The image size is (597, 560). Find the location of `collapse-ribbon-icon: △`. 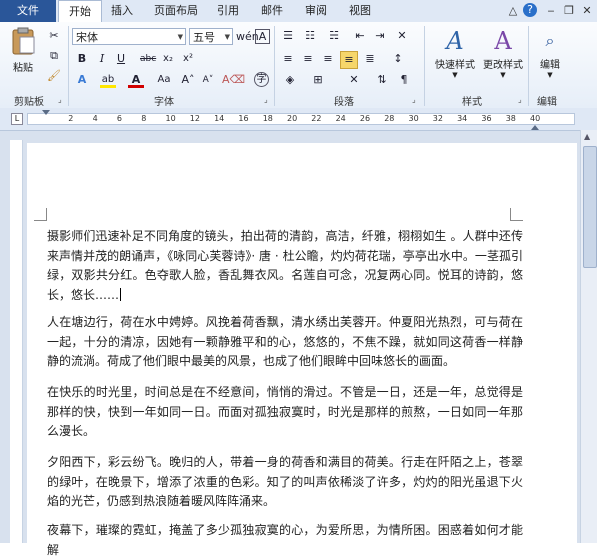

collapse-ribbon-icon: △ is located at coordinates (513, 10).